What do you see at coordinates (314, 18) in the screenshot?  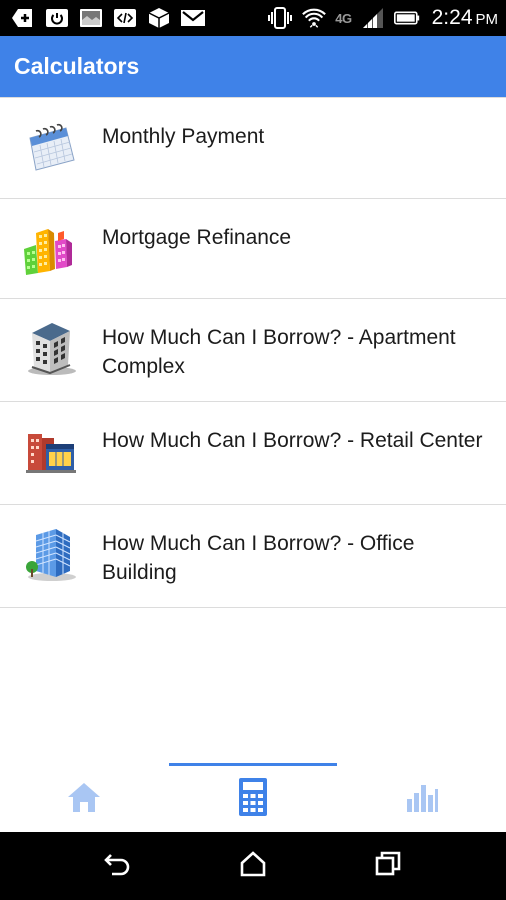 I see `wifi-icon` at bounding box center [314, 18].